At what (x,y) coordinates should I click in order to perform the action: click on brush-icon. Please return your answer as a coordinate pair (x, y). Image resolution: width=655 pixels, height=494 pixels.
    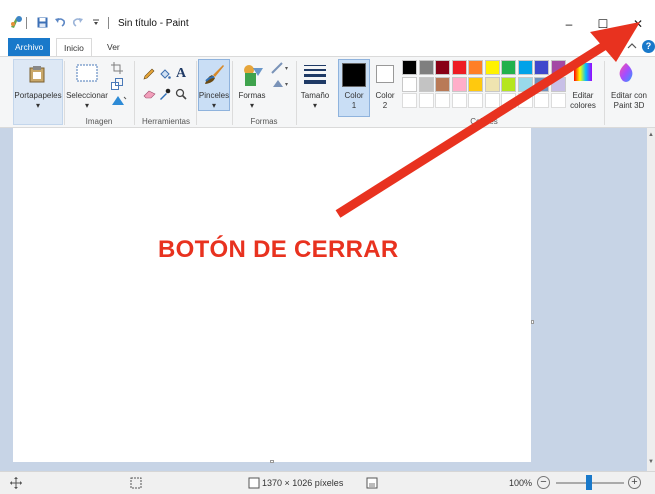
    Looking at the image, I should click on (214, 75).